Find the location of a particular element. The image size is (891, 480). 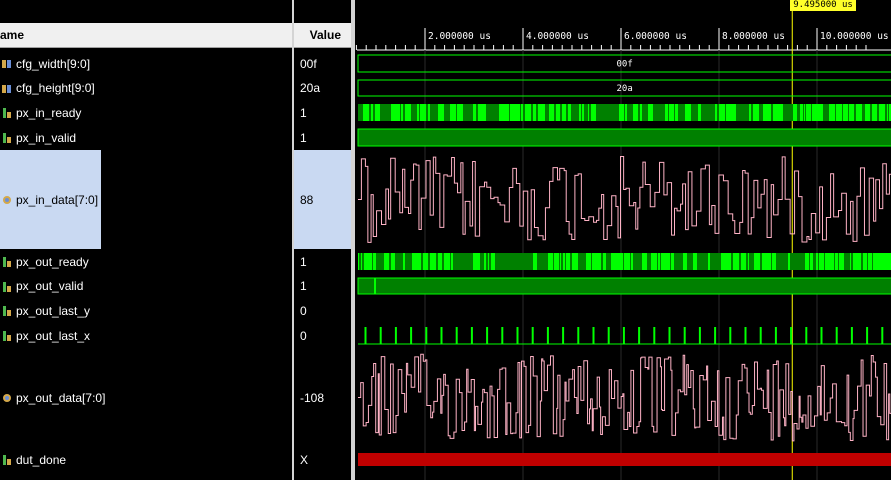

signal-value: X is located at coordinates (304, 459).